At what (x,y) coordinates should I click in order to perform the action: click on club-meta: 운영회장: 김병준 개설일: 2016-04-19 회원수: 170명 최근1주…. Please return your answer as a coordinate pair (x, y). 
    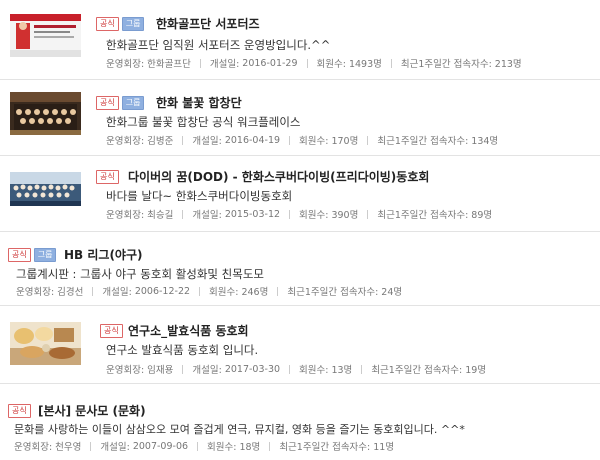
    Looking at the image, I should click on (302, 140).